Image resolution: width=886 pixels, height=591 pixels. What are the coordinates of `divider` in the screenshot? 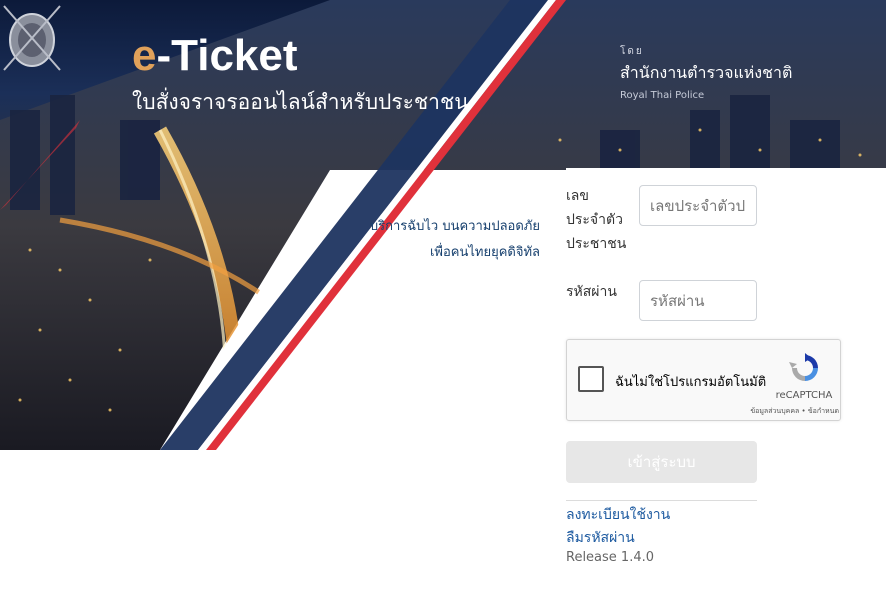 It's located at (661, 500).